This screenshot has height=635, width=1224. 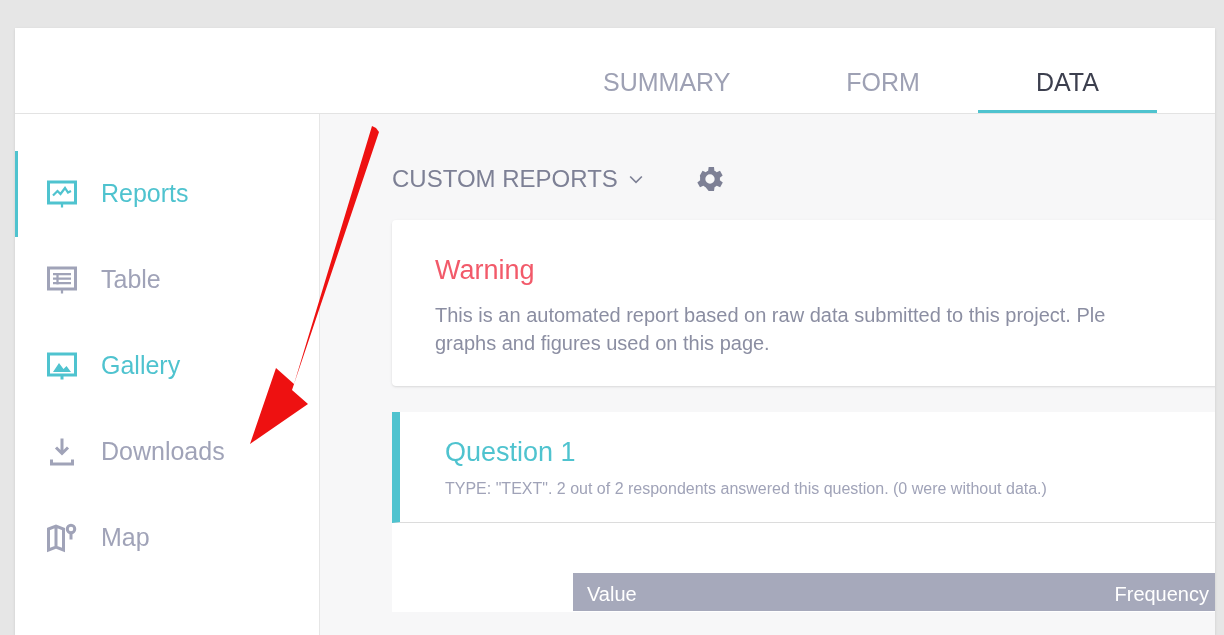 What do you see at coordinates (603, 343) in the screenshot?
I see `warning-text: graphs and figures used on this page.` at bounding box center [603, 343].